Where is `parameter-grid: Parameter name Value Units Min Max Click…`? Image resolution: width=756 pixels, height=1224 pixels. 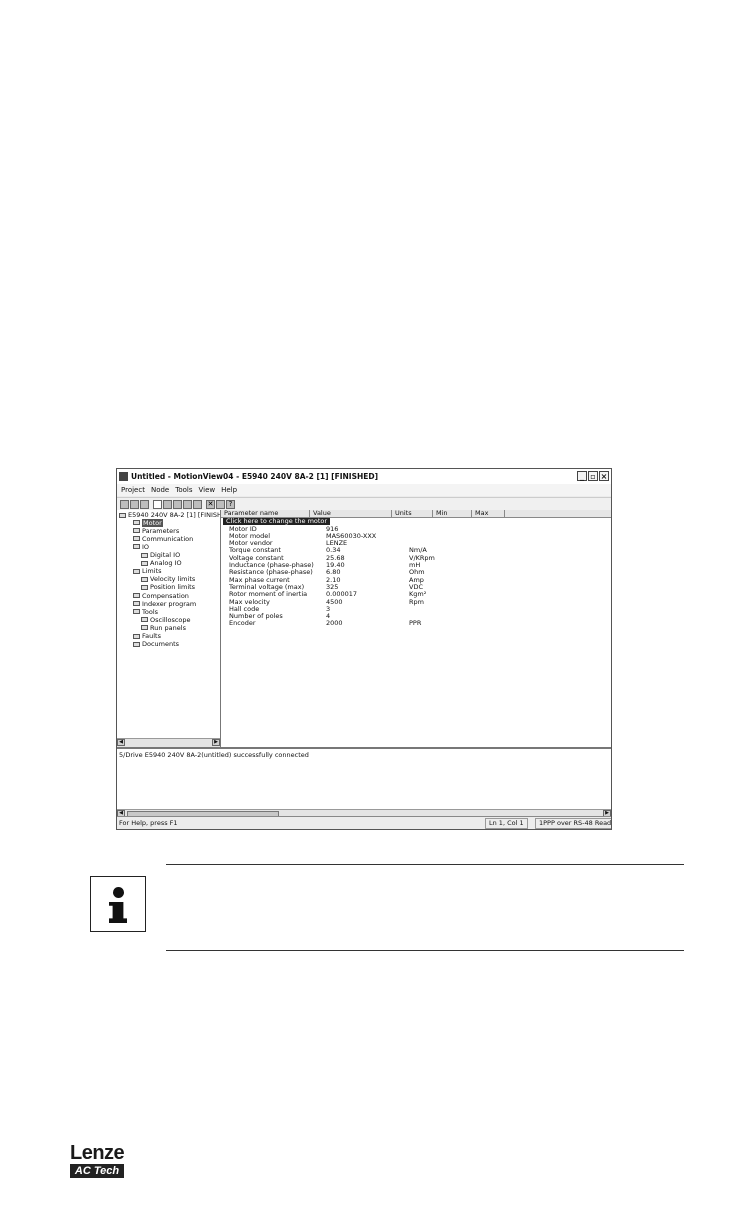 parameter-grid: Parameter name Value Units Min Max Click… is located at coordinates (416, 628).